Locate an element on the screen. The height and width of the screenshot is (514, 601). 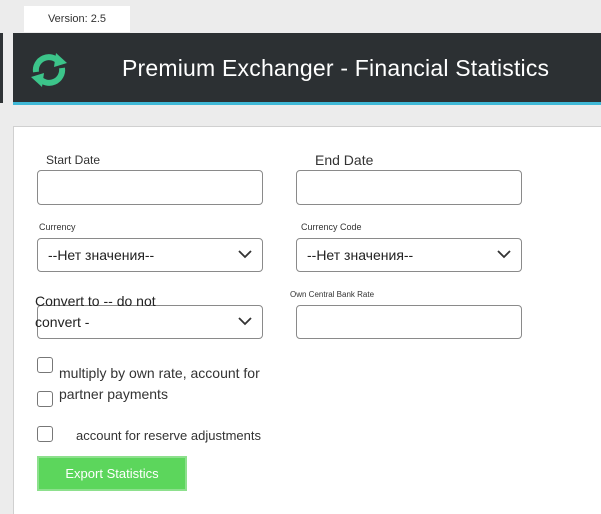
own-rate-label: Own Central Bank Rate is located at coordinates (332, 294).